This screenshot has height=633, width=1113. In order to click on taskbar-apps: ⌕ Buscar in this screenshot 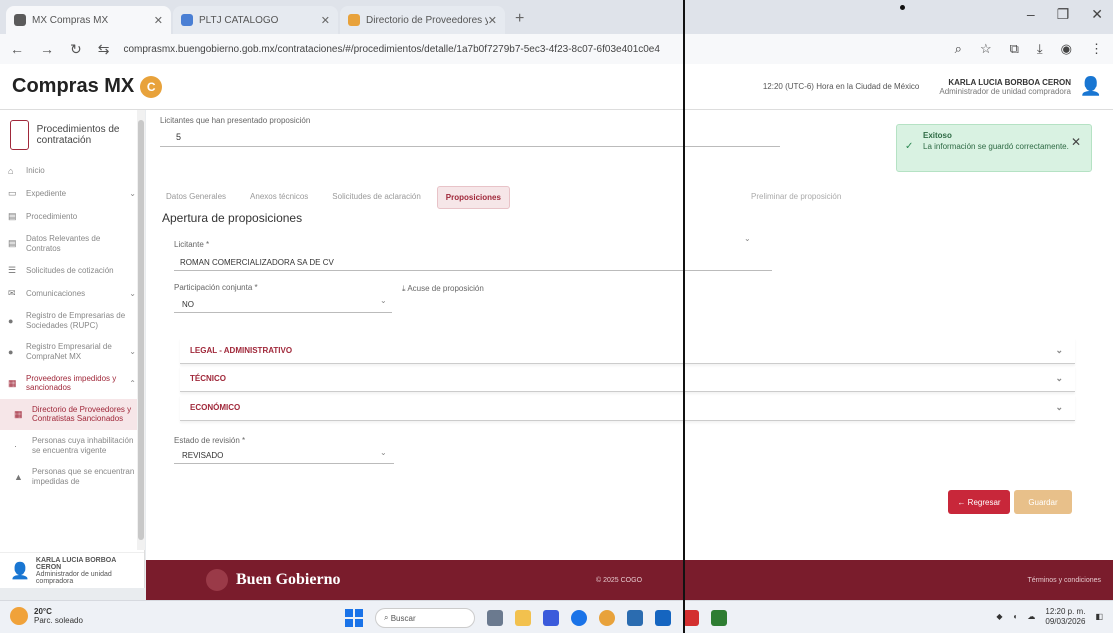, I will do `click(536, 618)`.